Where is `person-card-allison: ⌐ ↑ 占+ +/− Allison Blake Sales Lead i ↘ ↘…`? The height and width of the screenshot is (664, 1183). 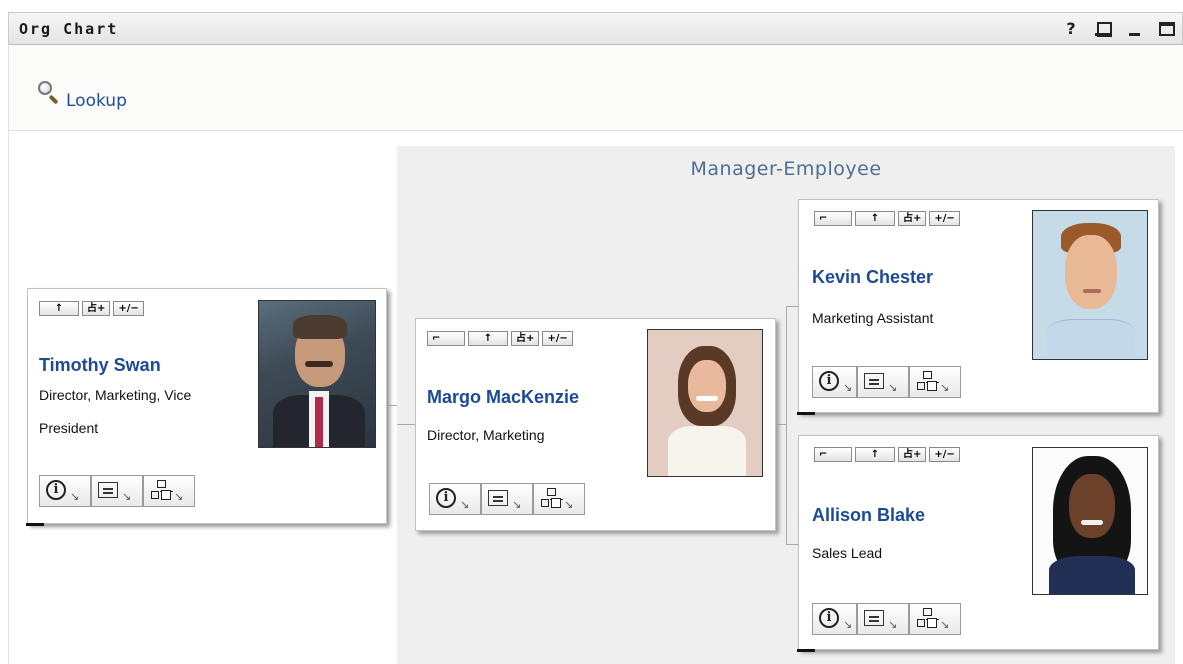 person-card-allison: ⌐ ↑ 占+ +/− Allison Blake Sales Lead i ↘ ↘… is located at coordinates (978, 543).